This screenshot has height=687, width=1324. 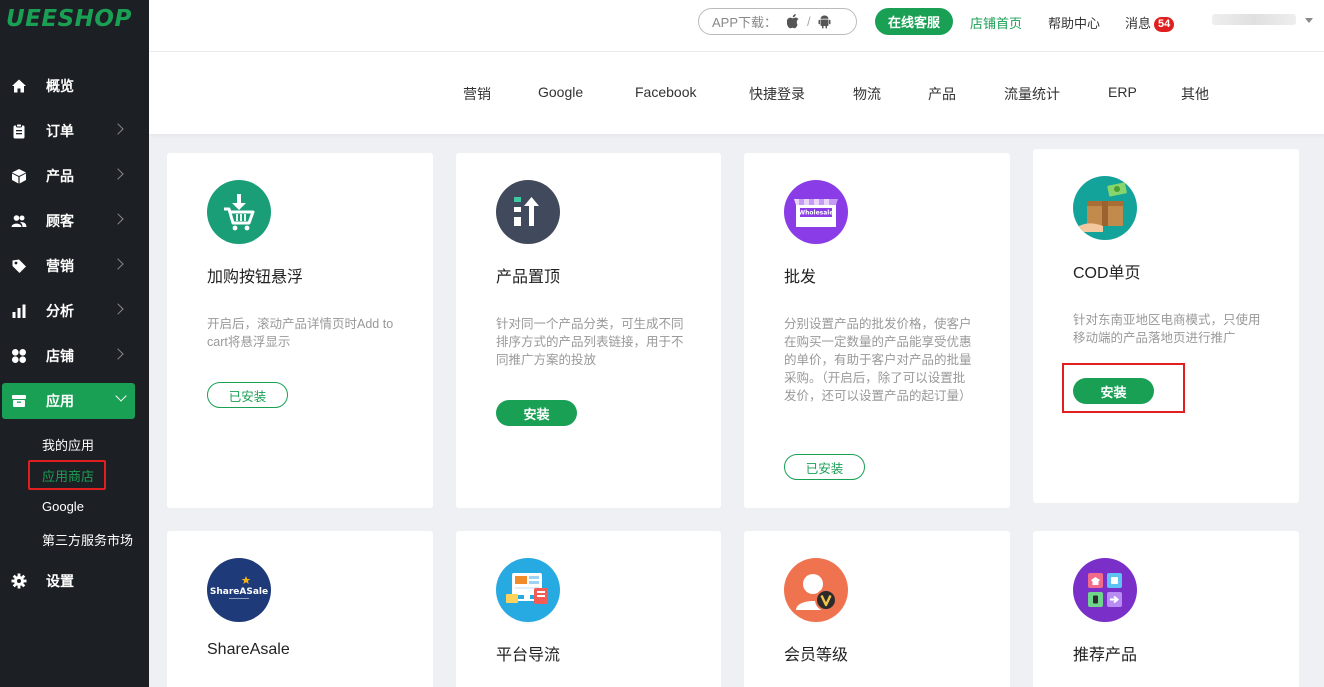 What do you see at coordinates (19, 356) in the screenshot?
I see `grid-icon` at bounding box center [19, 356].